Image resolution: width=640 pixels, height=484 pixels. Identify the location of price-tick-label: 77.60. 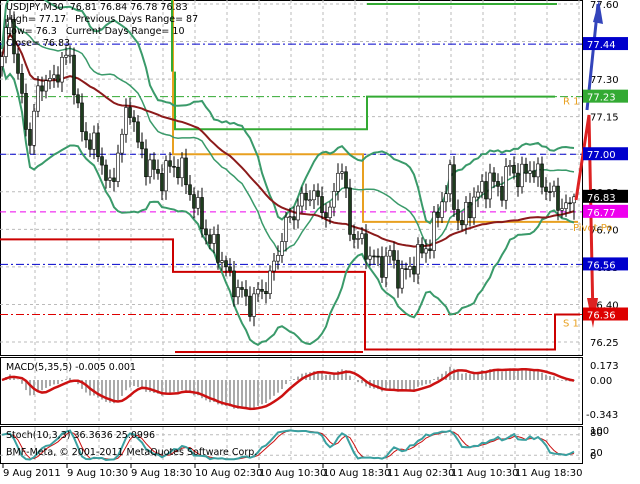
(604, 5).